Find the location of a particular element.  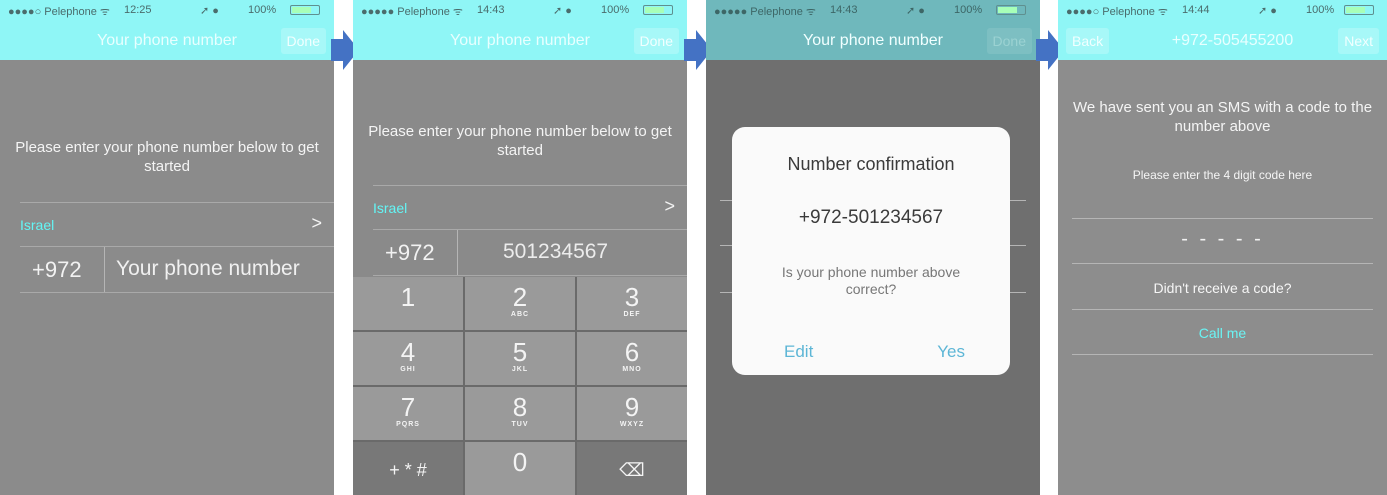

clock: 14:44 is located at coordinates (1196, 10).